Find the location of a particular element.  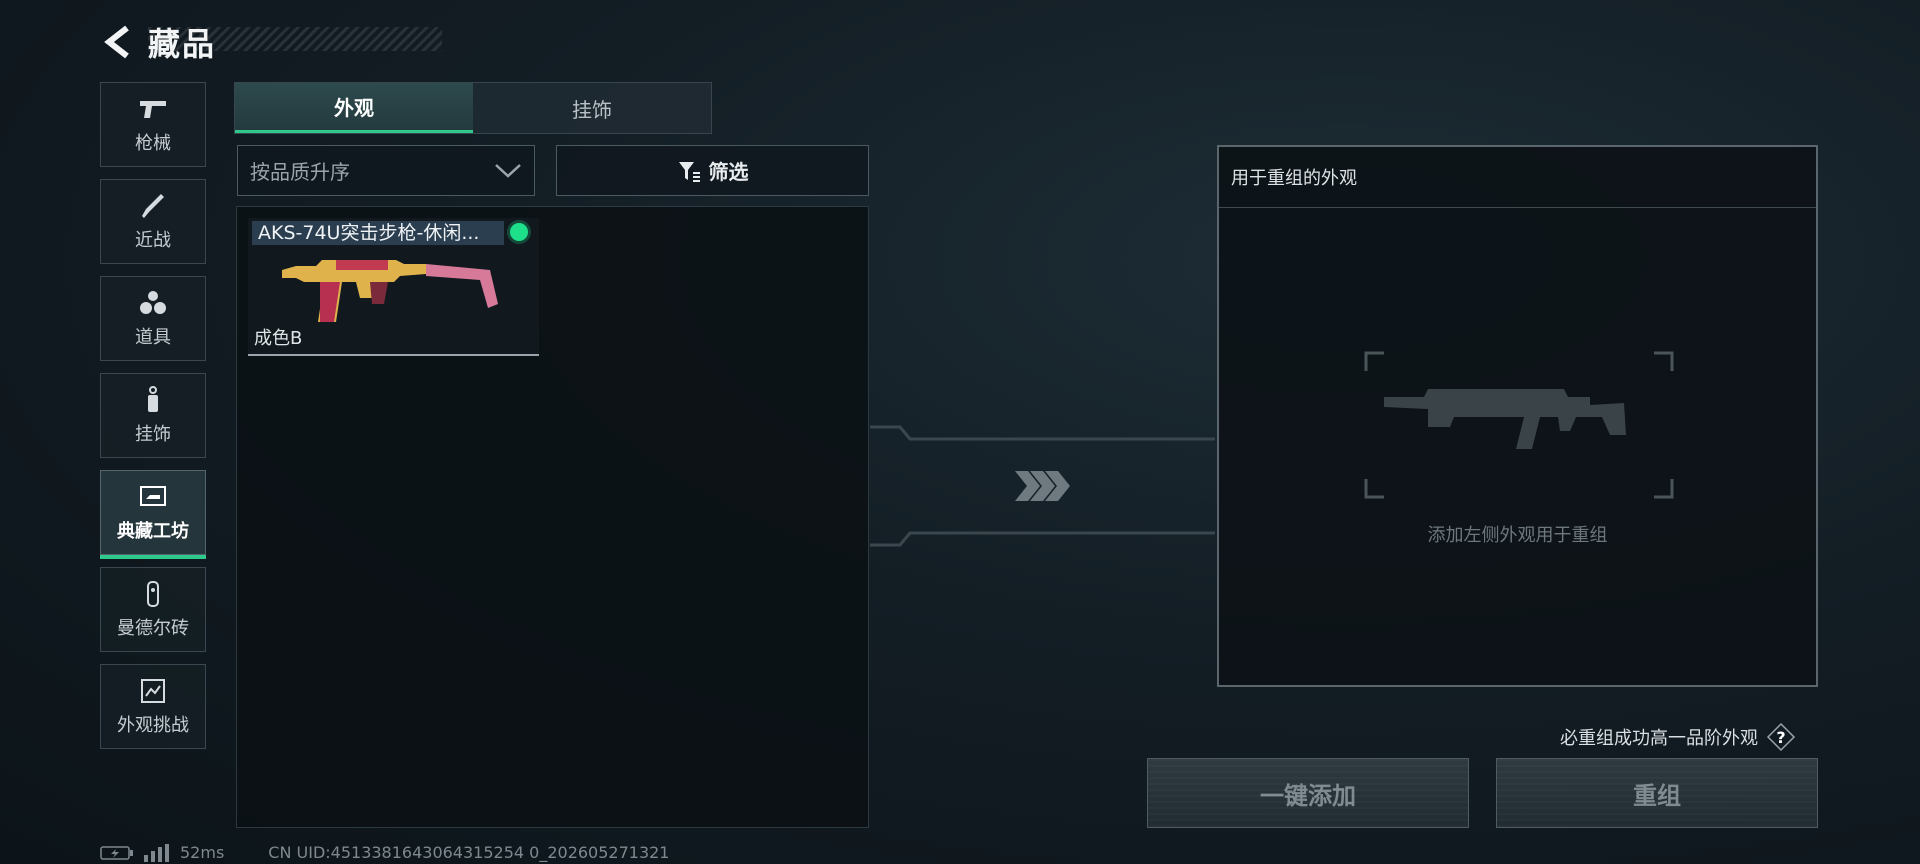

sort-dropdown: 按品质升序 is located at coordinates (386, 170).